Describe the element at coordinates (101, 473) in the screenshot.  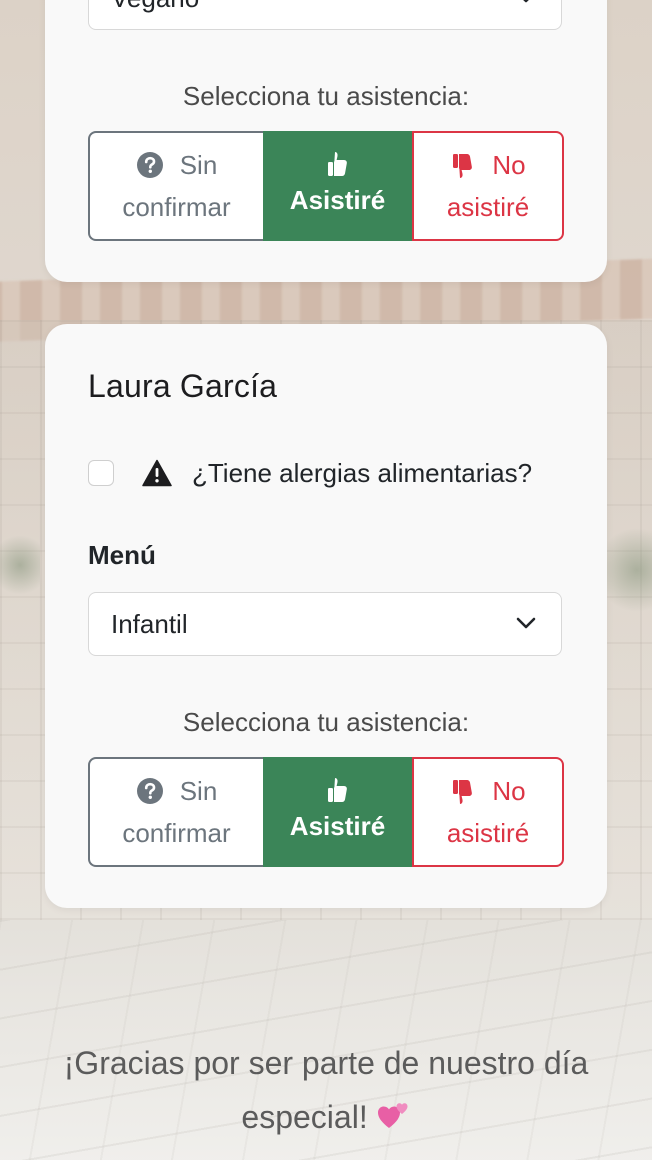
I see `allergy-checkbox` at that location.